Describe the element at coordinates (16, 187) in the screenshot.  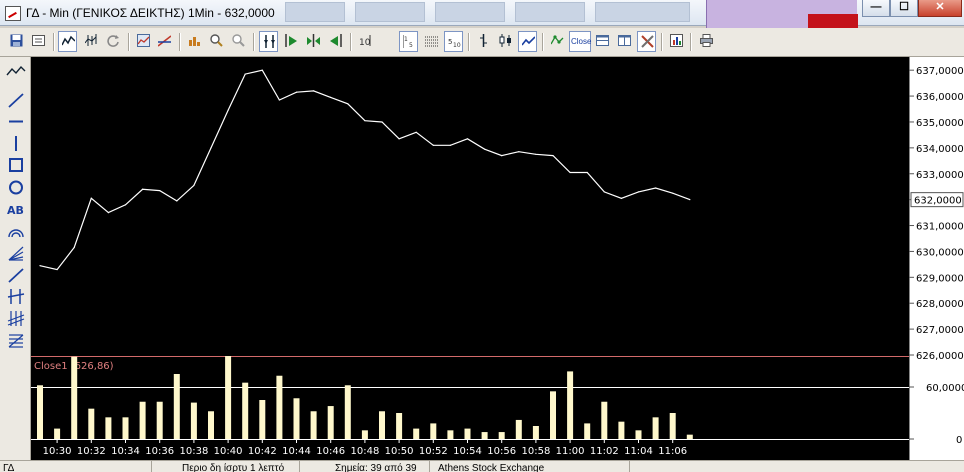
I see `ellipse-icon` at that location.